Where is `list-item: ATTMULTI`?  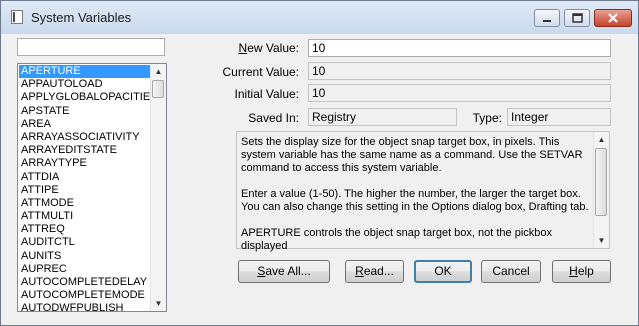
list-item: ATTMULTI is located at coordinates (84, 216).